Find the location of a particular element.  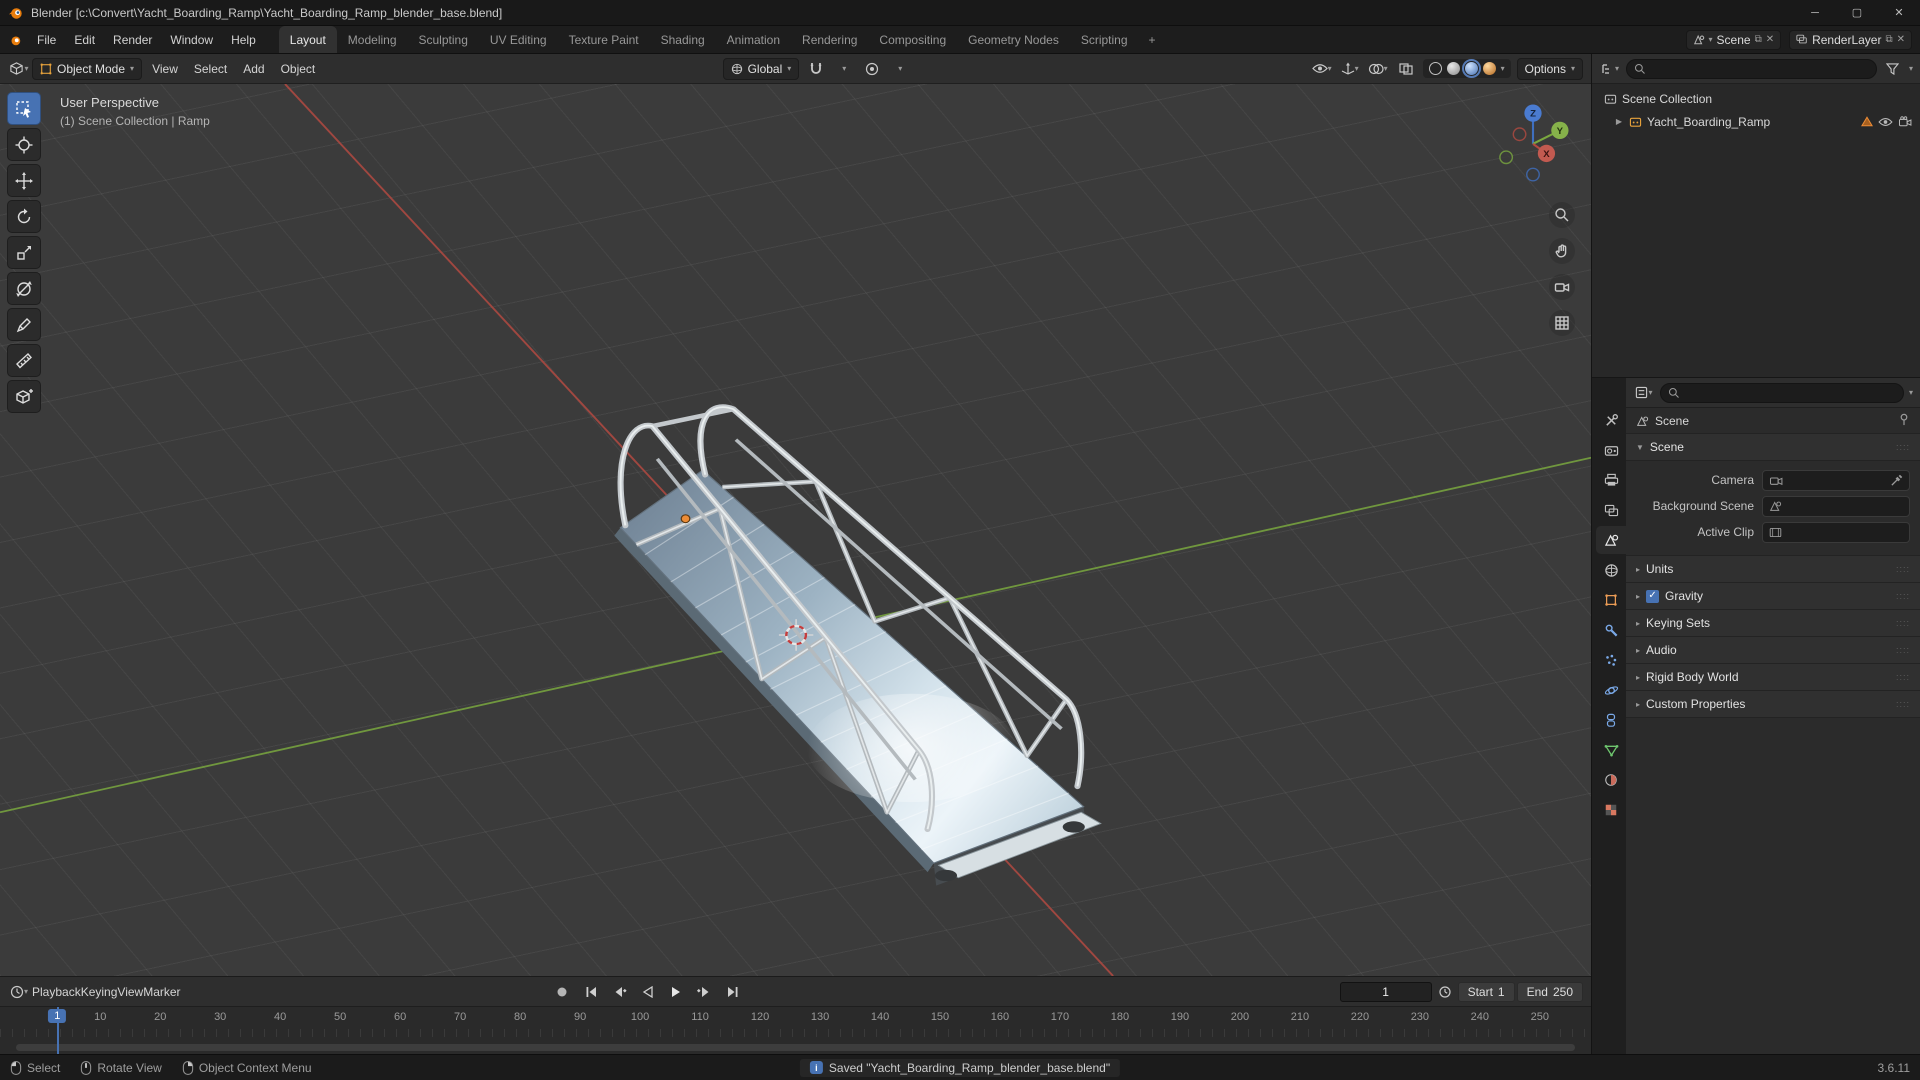

auto-keying-record-button is located at coordinates (562, 992).